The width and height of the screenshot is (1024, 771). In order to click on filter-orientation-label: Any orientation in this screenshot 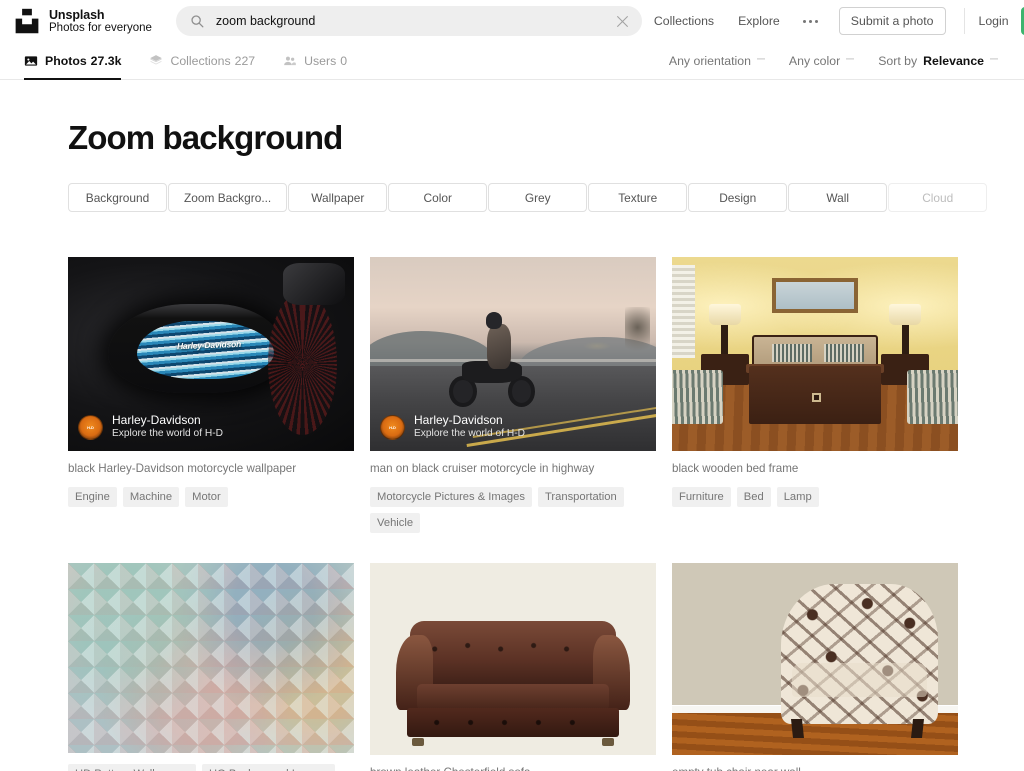, I will do `click(709, 60)`.